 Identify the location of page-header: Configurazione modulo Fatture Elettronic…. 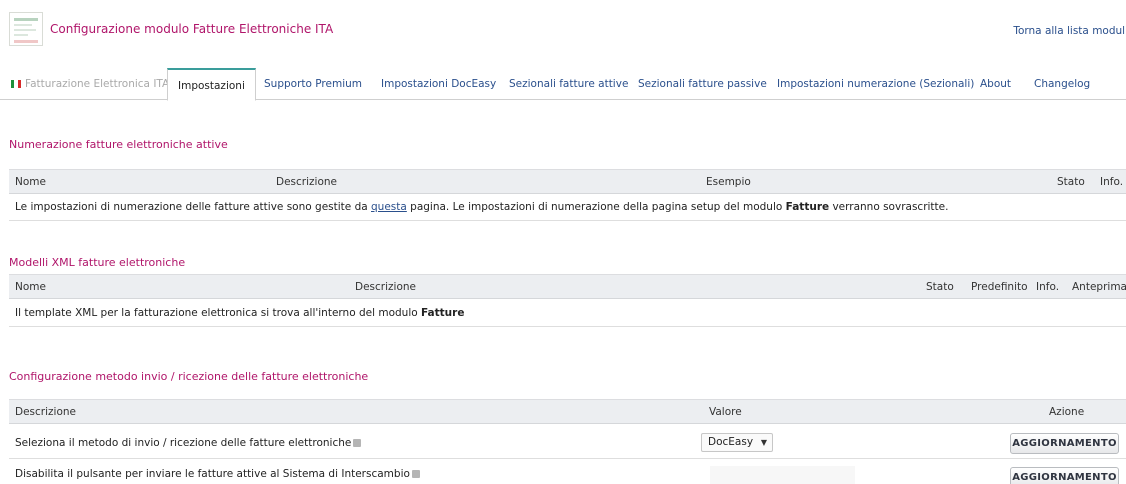
(563, 30).